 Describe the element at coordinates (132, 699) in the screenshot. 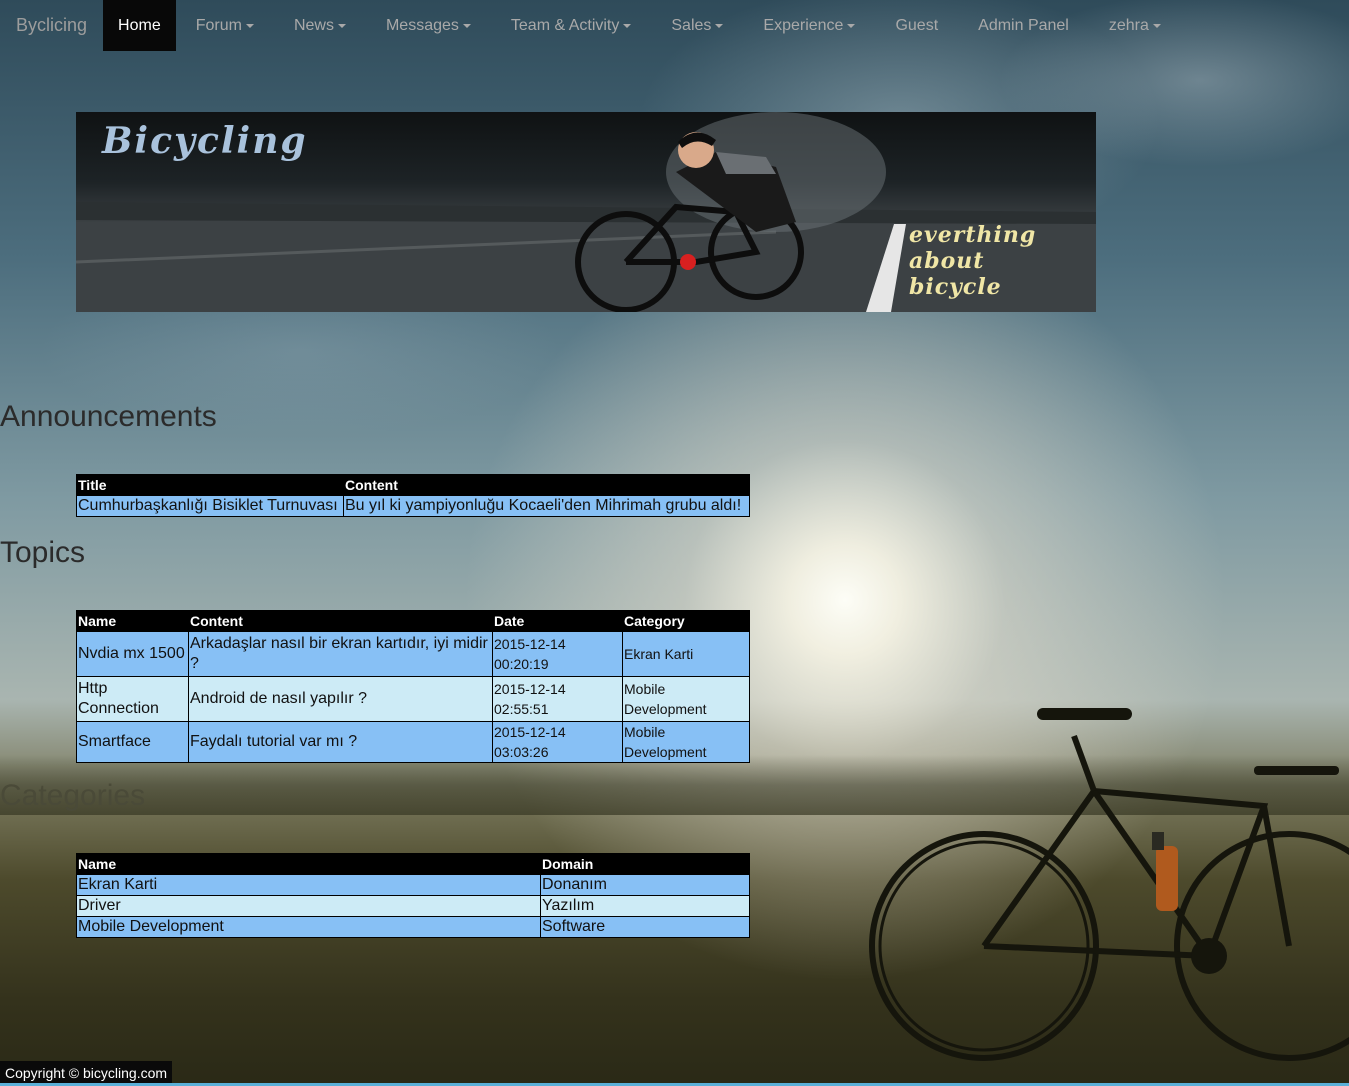

I see `topic-name-cell: Http Connection` at that location.